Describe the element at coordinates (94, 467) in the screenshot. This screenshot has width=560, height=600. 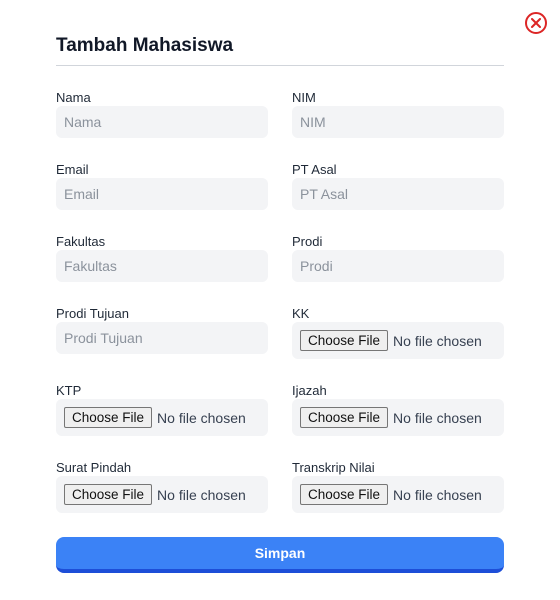
I see `surat-pindah-label: Surat Pindah` at that location.